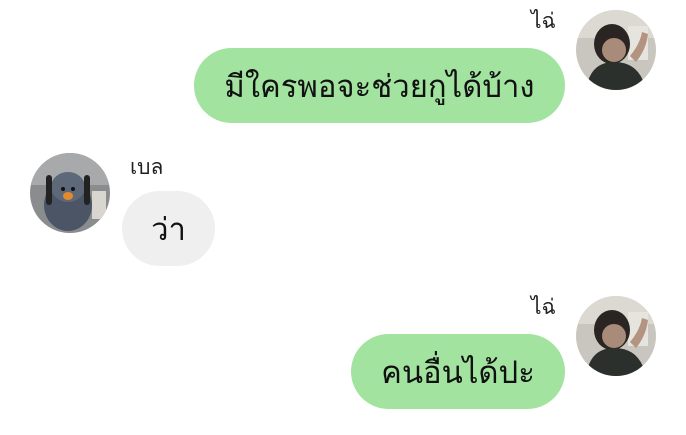 Image resolution: width=686 pixels, height=435 pixels. I want to click on bird-plush-avatar-icon, so click(70, 193).